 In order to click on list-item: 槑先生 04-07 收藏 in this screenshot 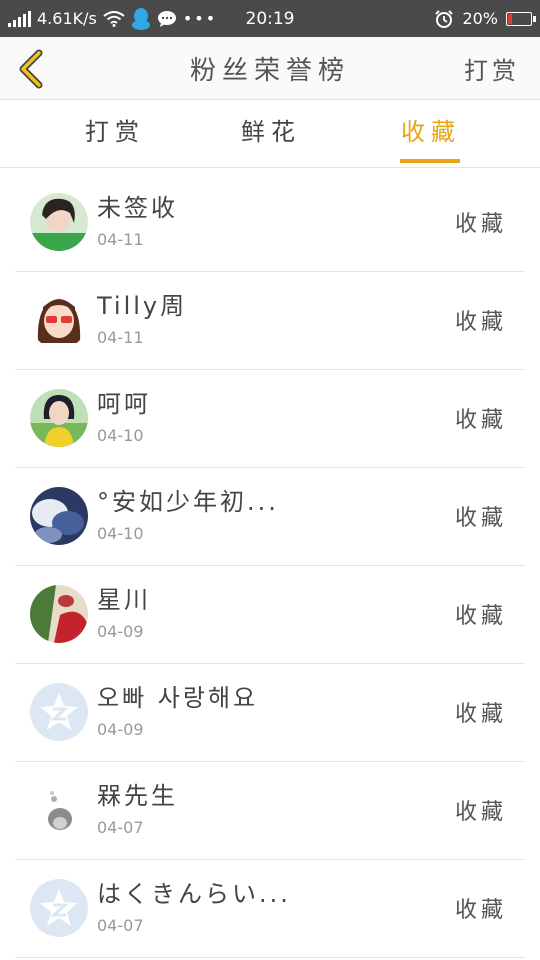, I will do `click(270, 811)`.